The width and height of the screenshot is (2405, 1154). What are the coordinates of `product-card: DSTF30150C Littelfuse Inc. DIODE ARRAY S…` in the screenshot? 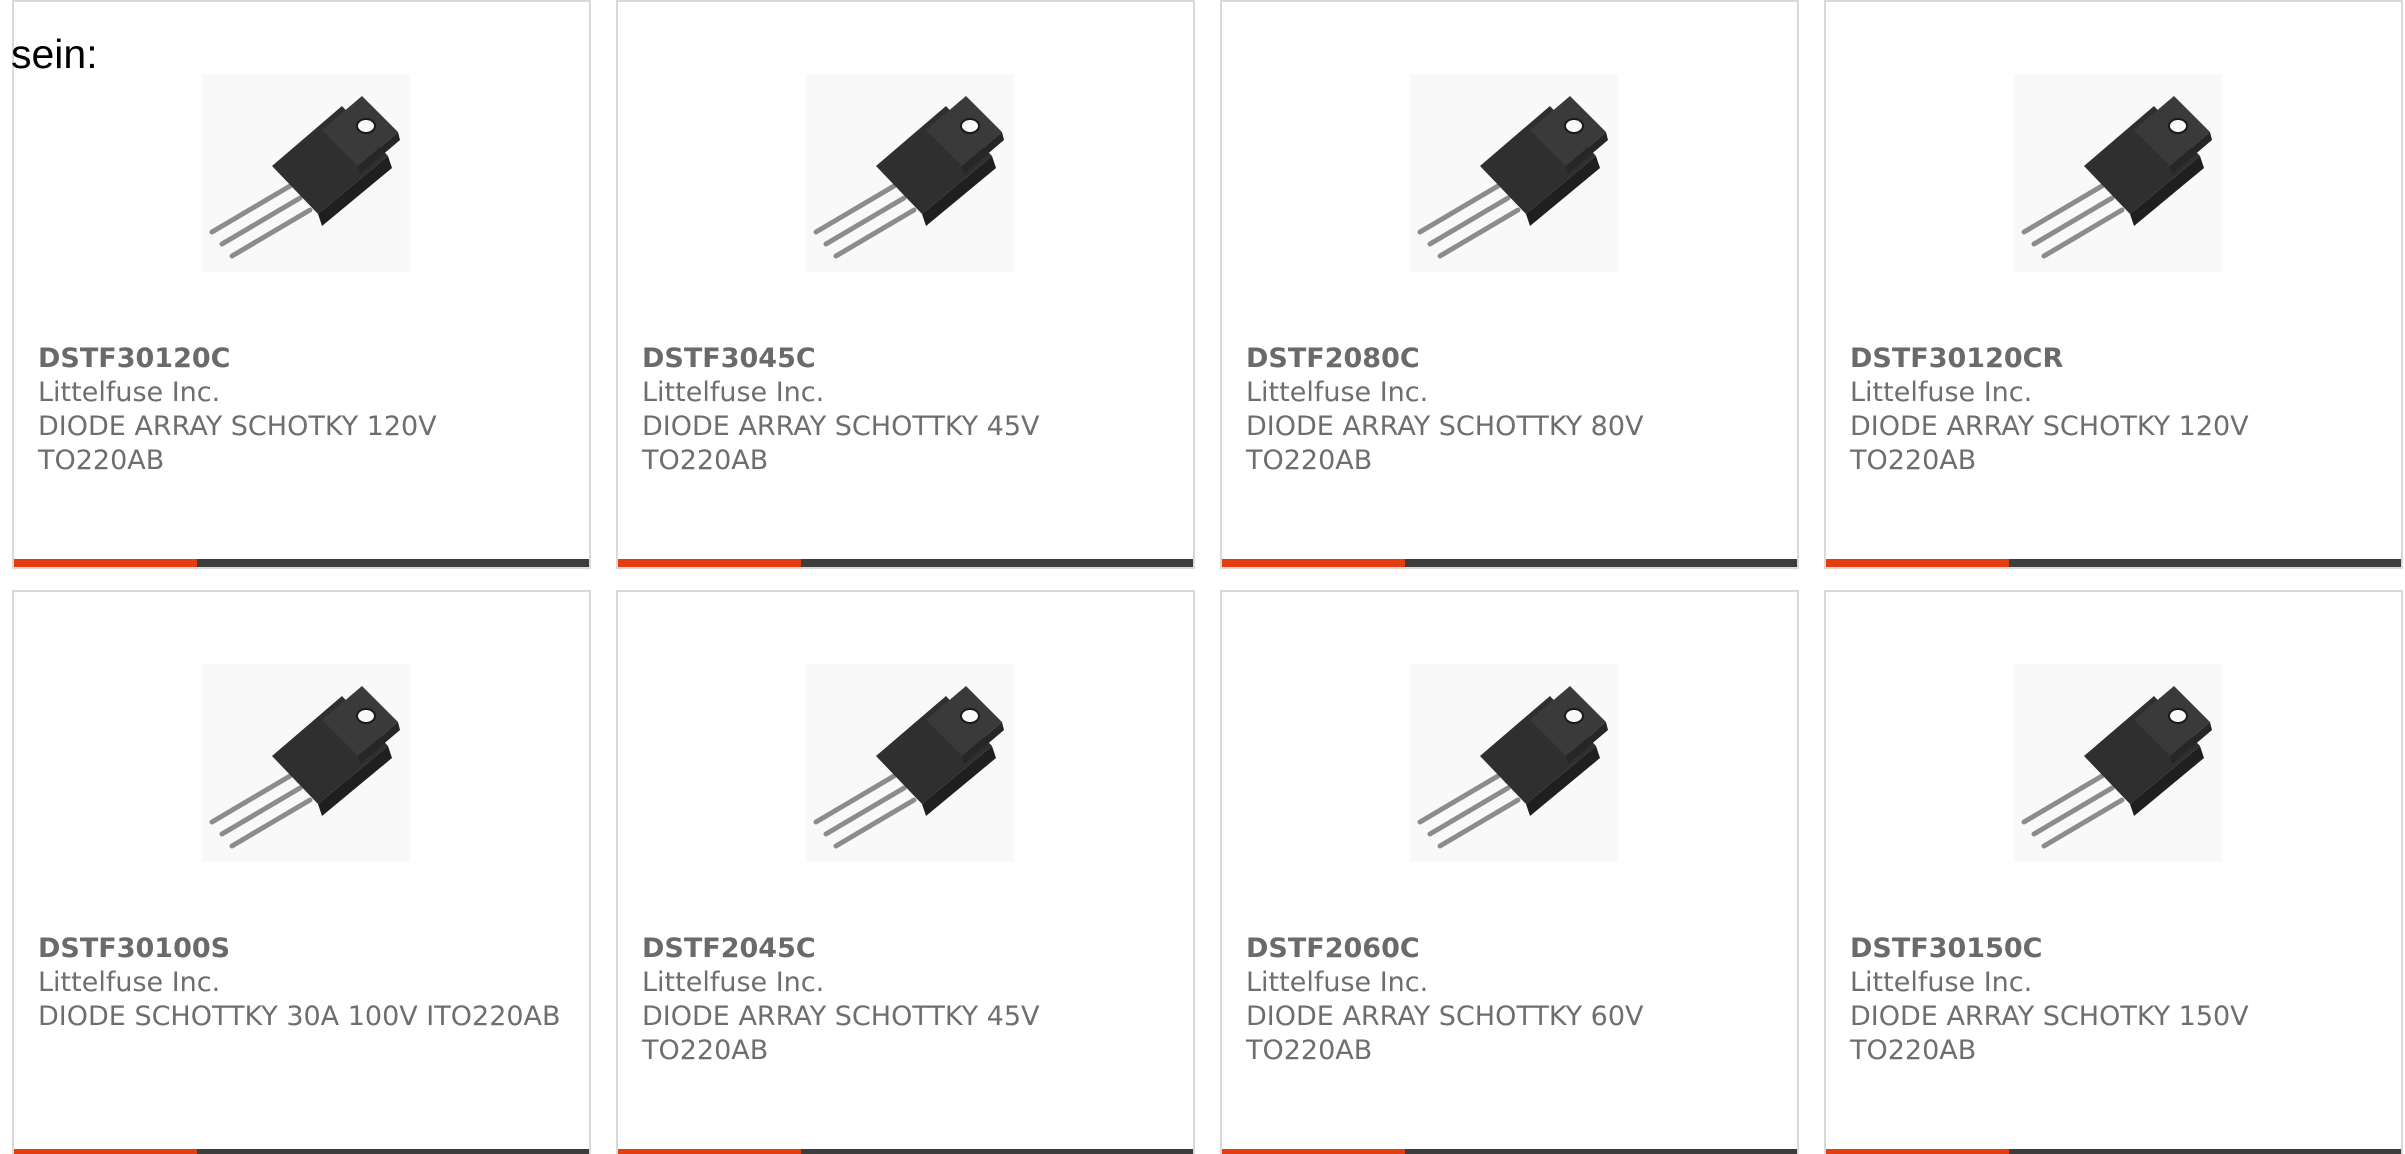 It's located at (2113, 872).